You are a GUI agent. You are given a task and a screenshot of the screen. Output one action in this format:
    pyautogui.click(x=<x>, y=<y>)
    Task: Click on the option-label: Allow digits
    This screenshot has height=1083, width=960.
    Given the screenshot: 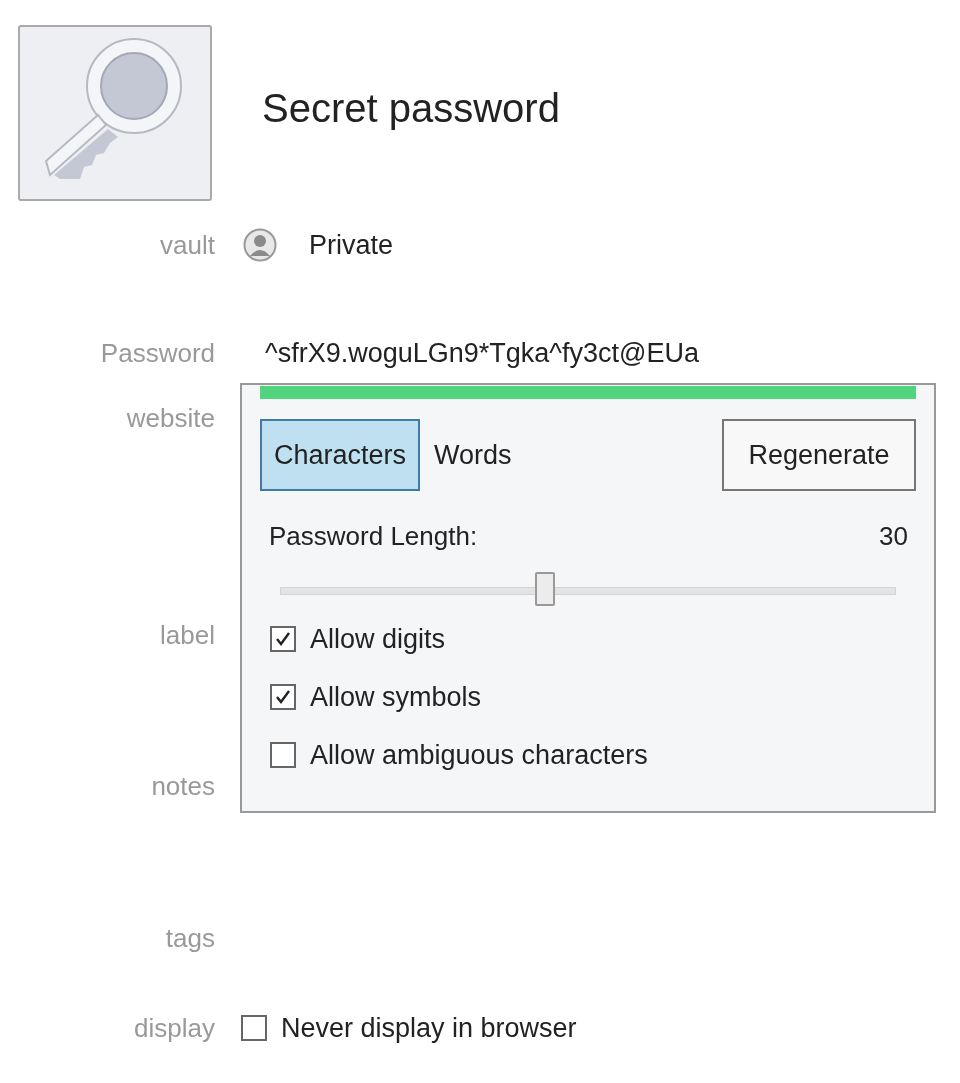 What is the action you would take?
    pyautogui.click(x=378, y=639)
    